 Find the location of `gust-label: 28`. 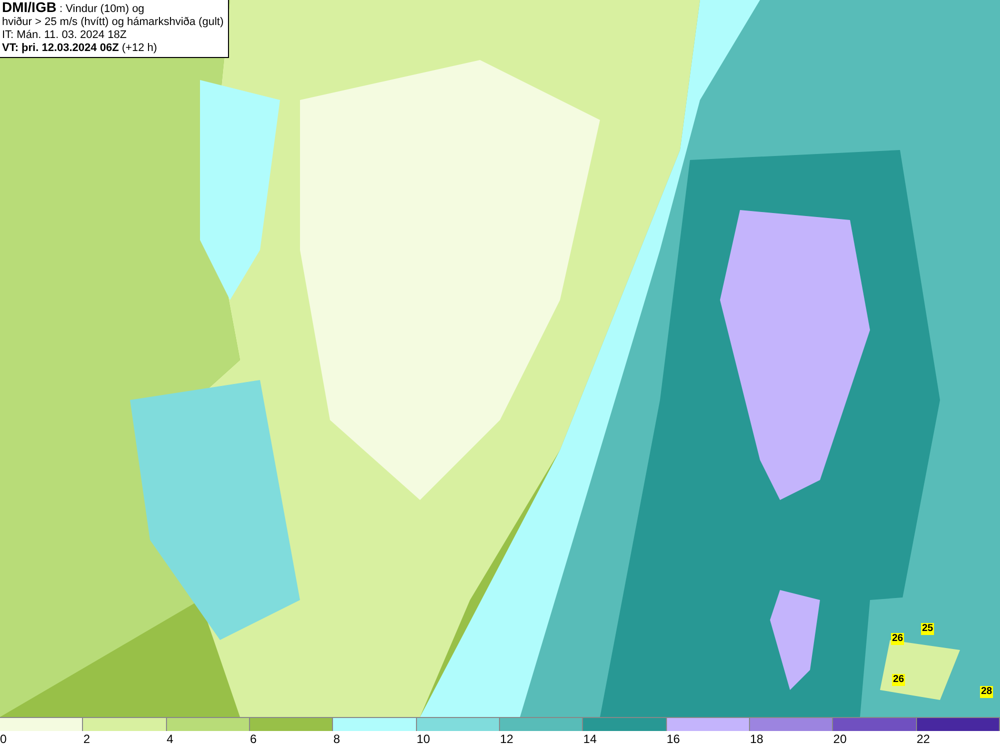

gust-label: 28 is located at coordinates (987, 692).